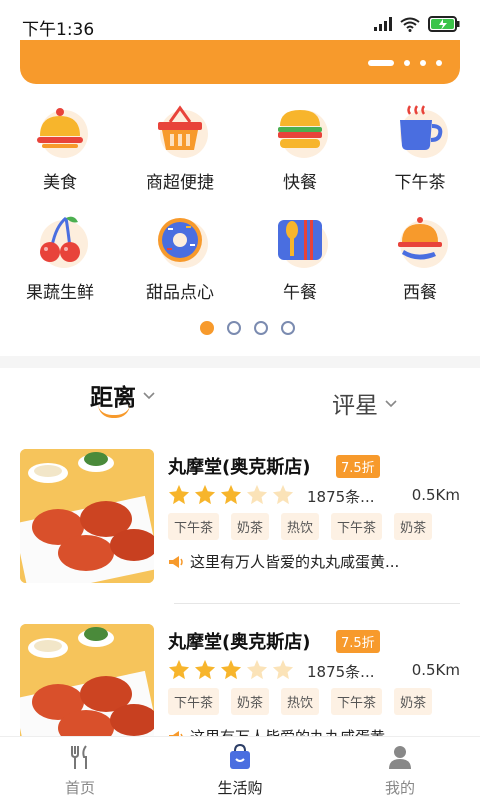  I want to click on promo-banner, so click(240, 62).